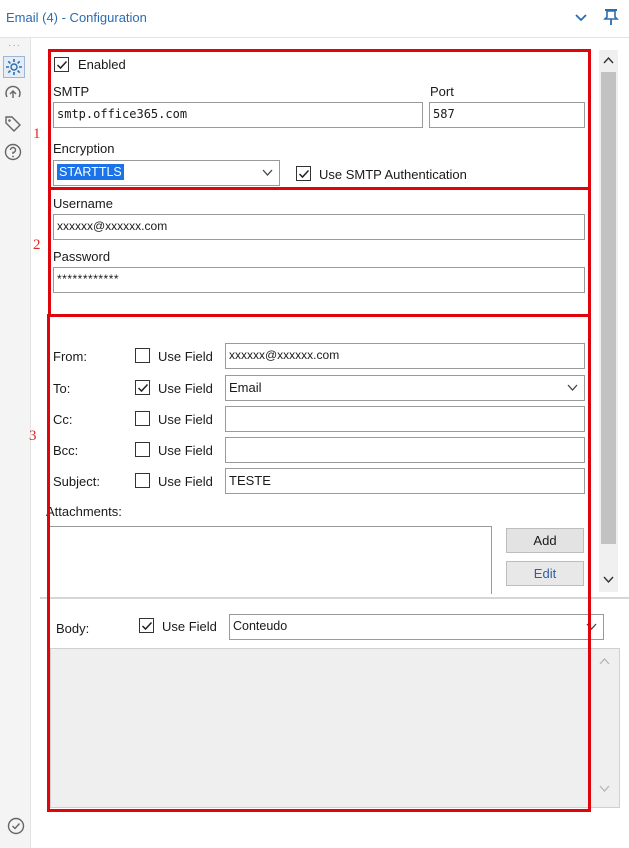 The width and height of the screenshot is (629, 848). I want to click on help-icon, so click(14, 153).